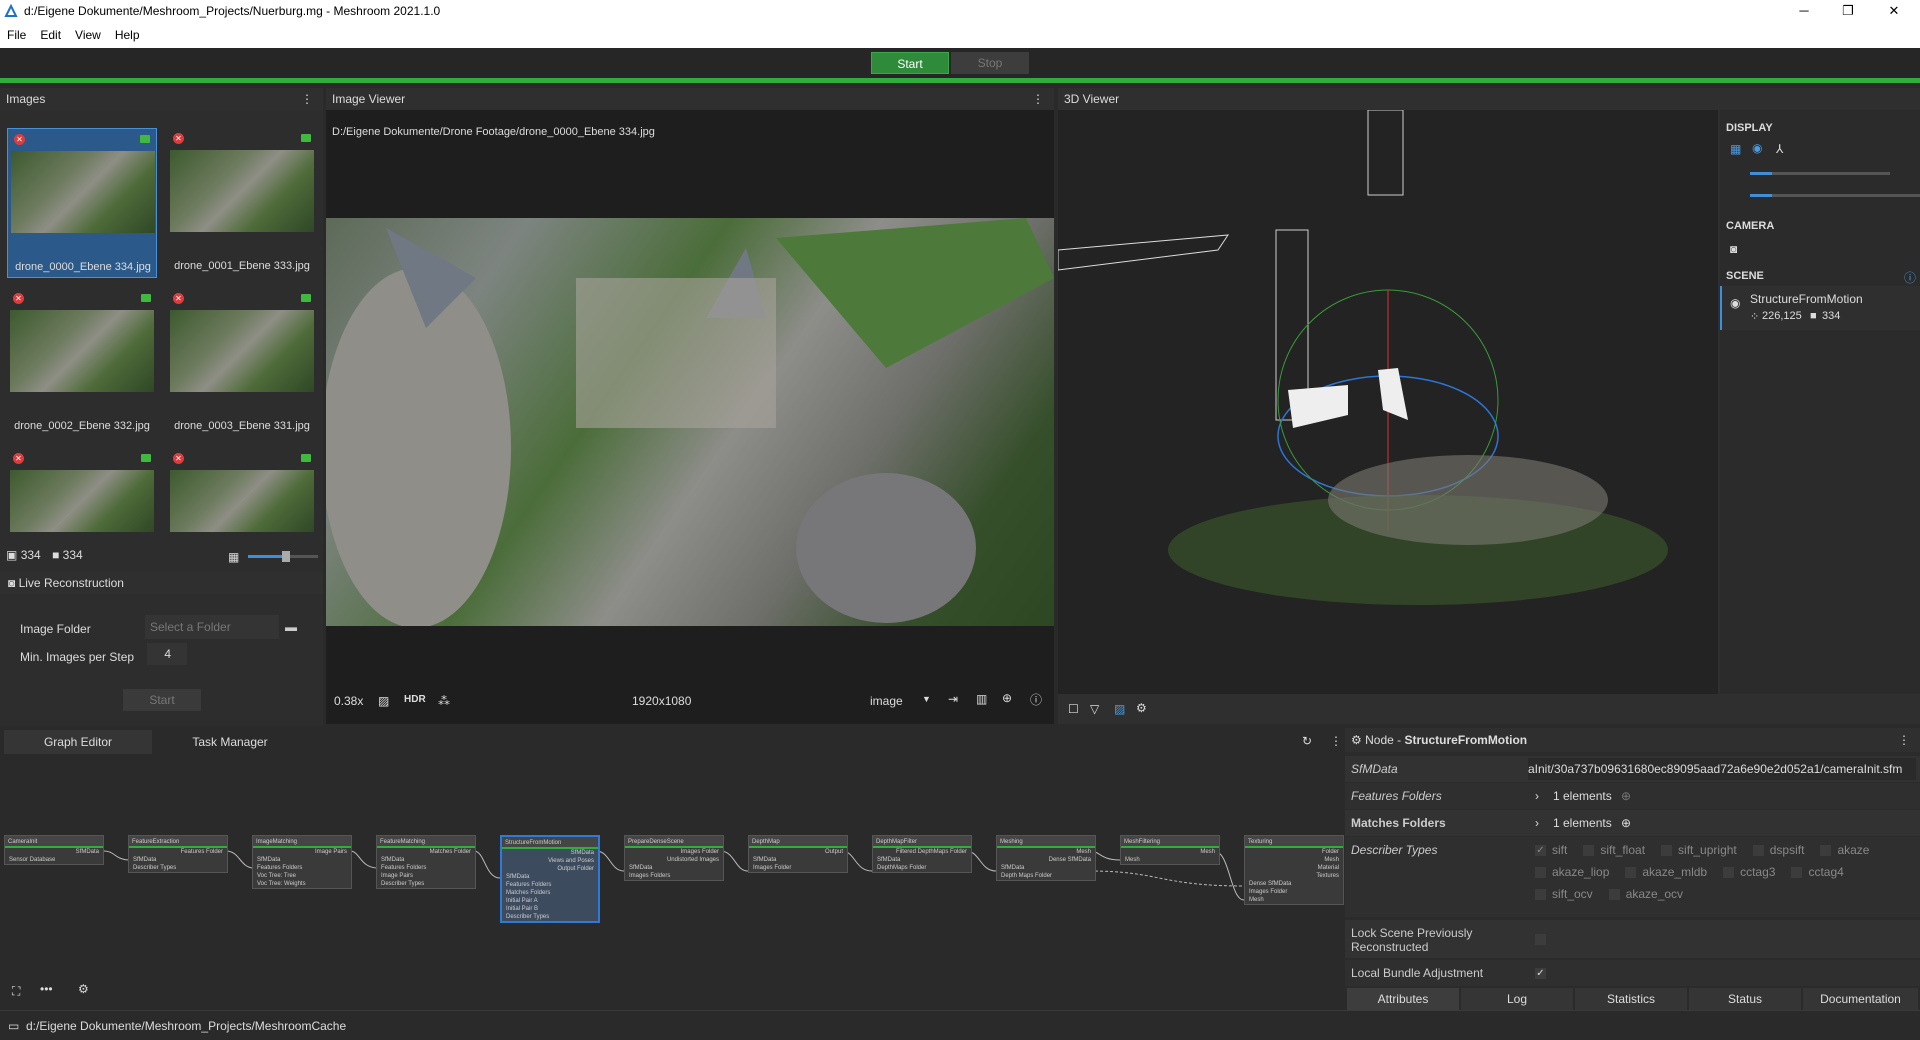  I want to click on lock-scene-checkbox, so click(1540, 939).